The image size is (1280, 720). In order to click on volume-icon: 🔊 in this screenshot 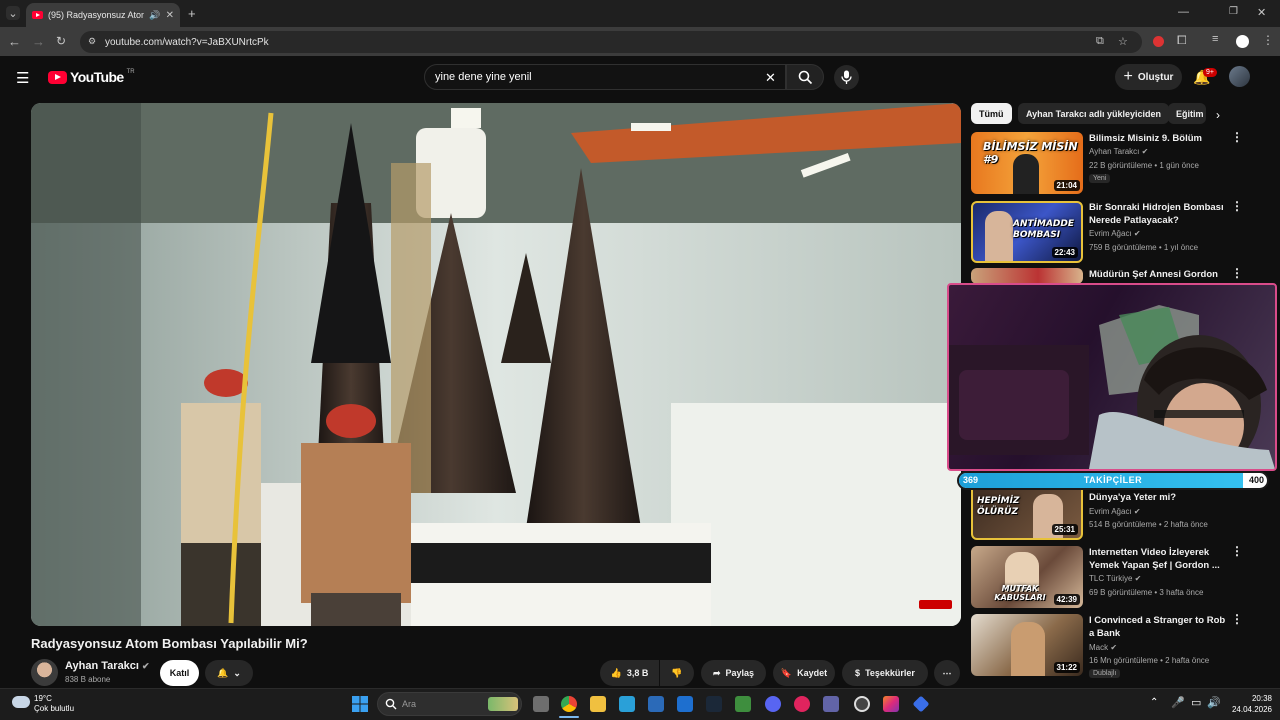, I will do `click(1214, 702)`.